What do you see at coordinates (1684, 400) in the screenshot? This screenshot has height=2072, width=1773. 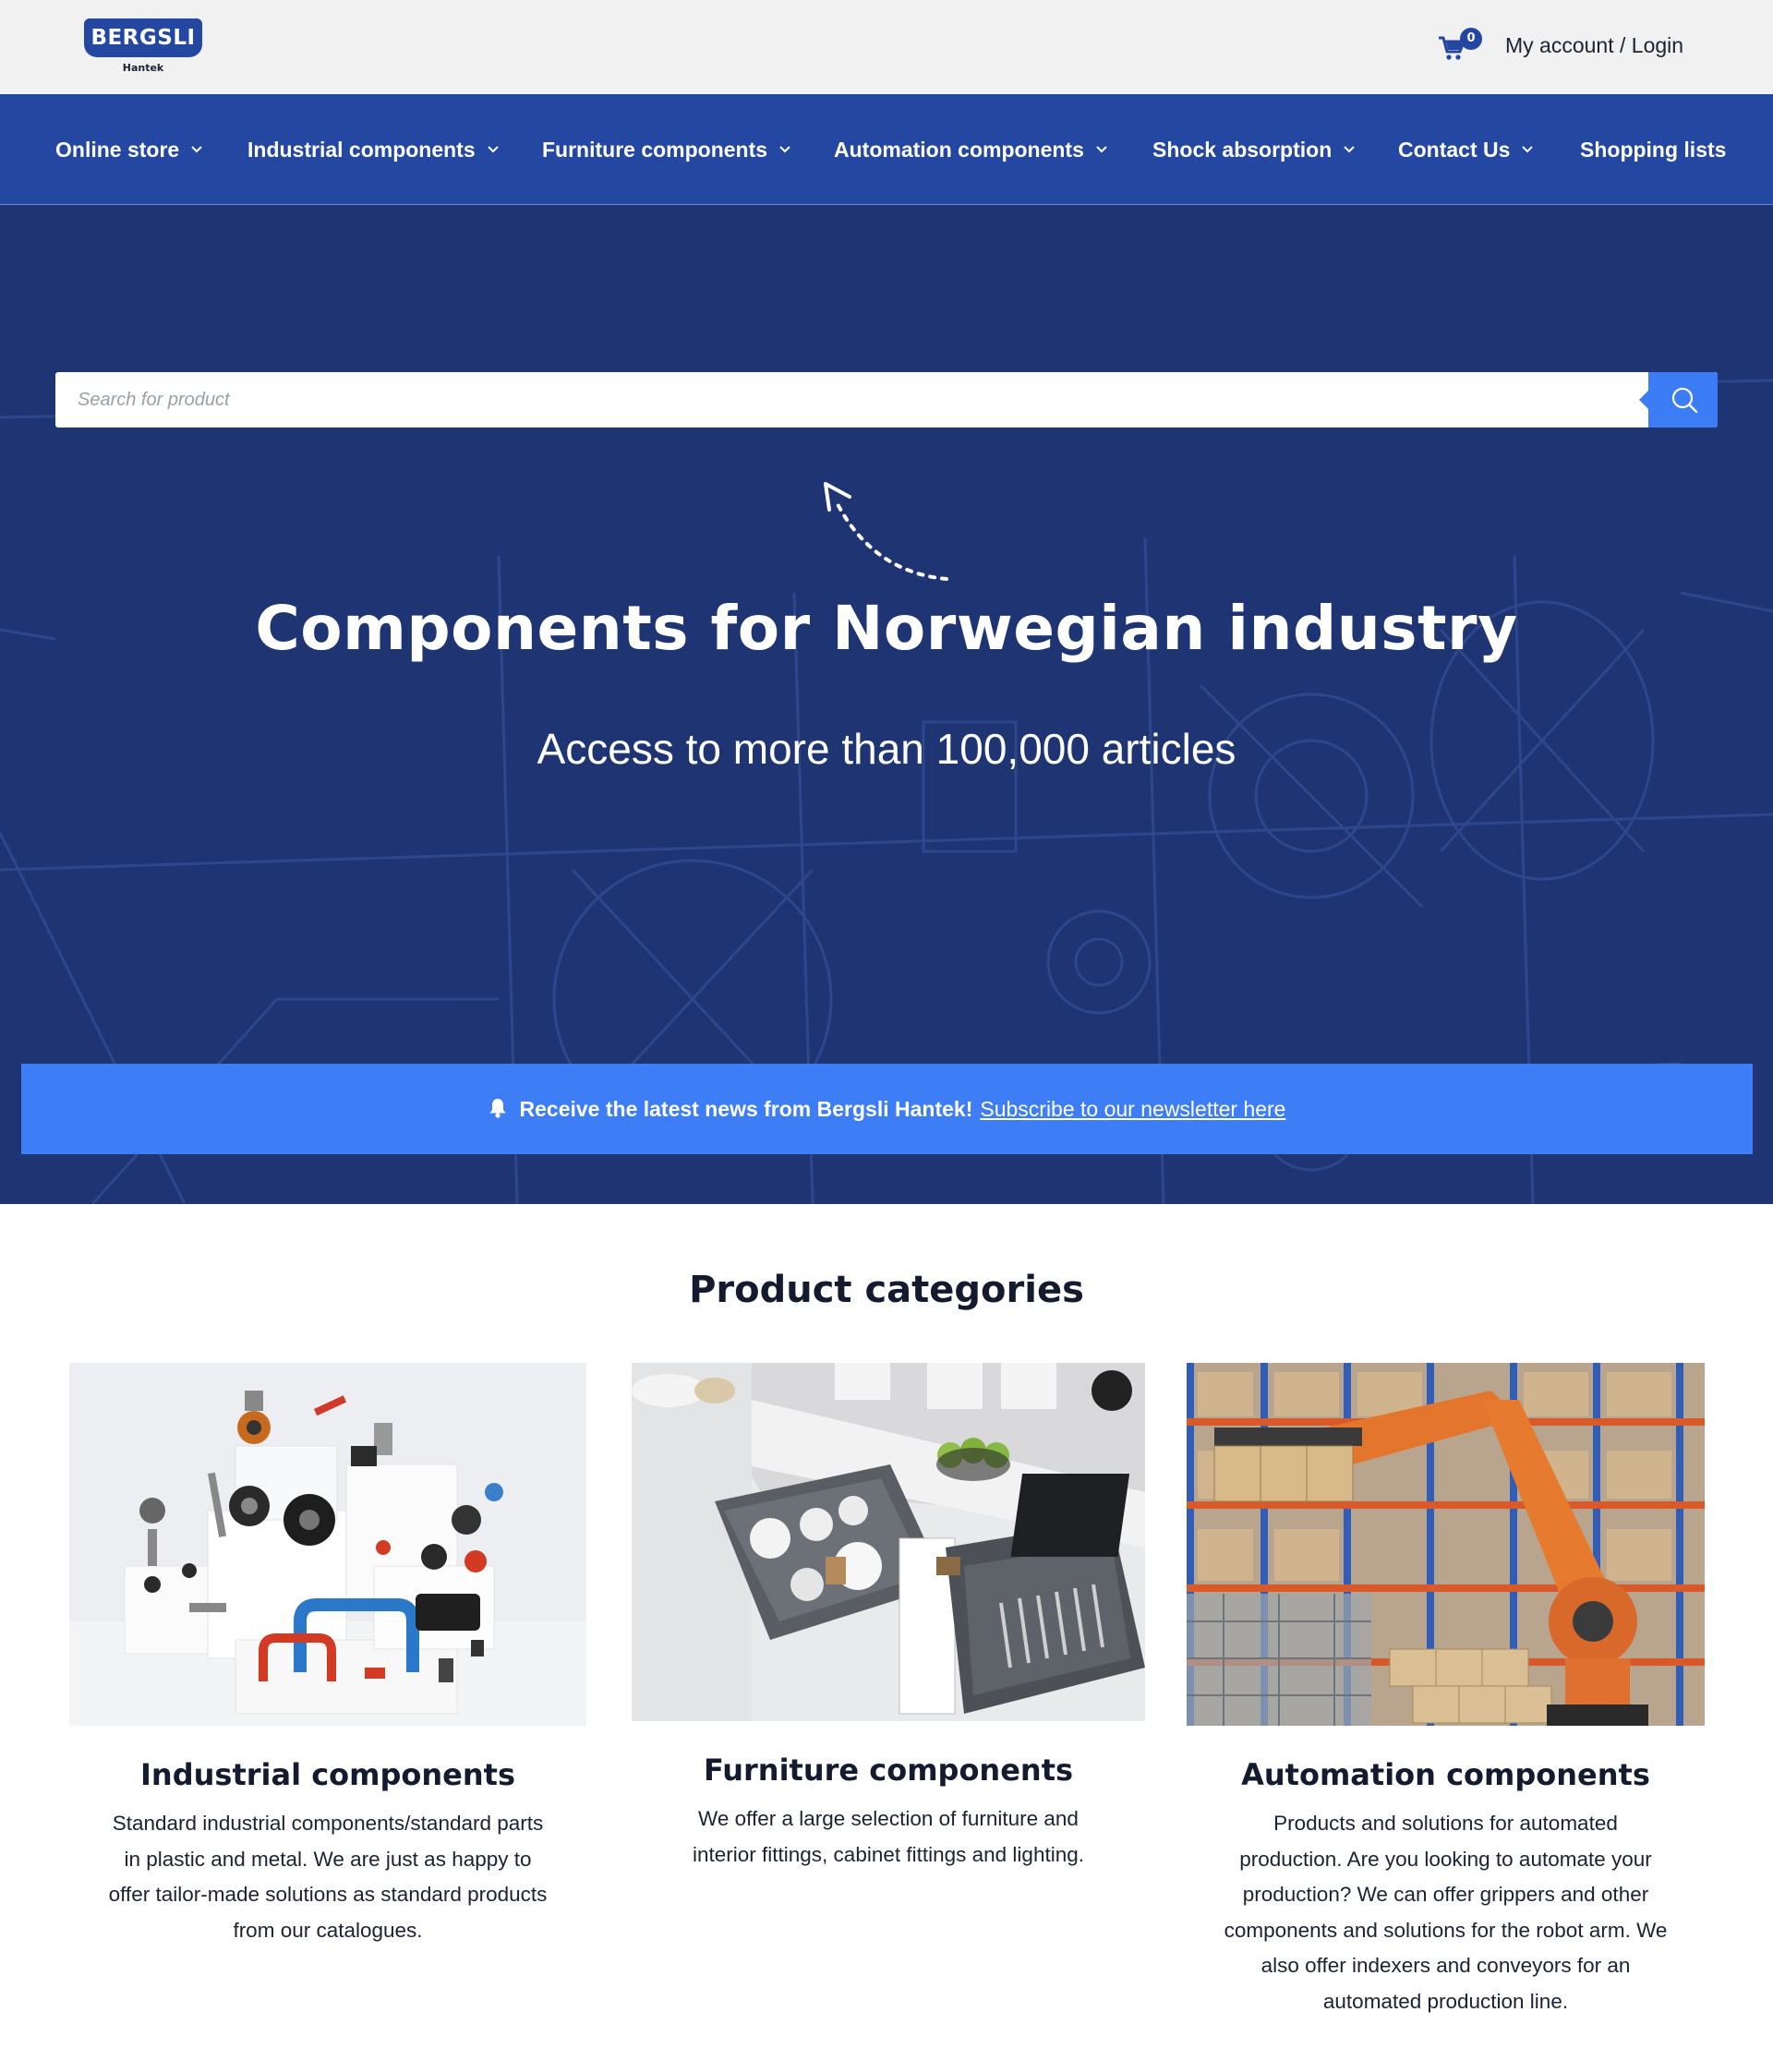 I see `search-icon` at bounding box center [1684, 400].